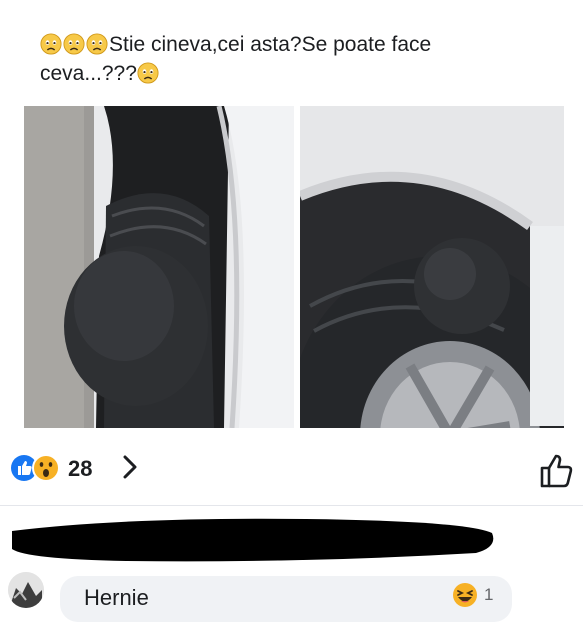 This screenshot has width=583, height=622. I want to click on wow-icon, so click(46, 468).